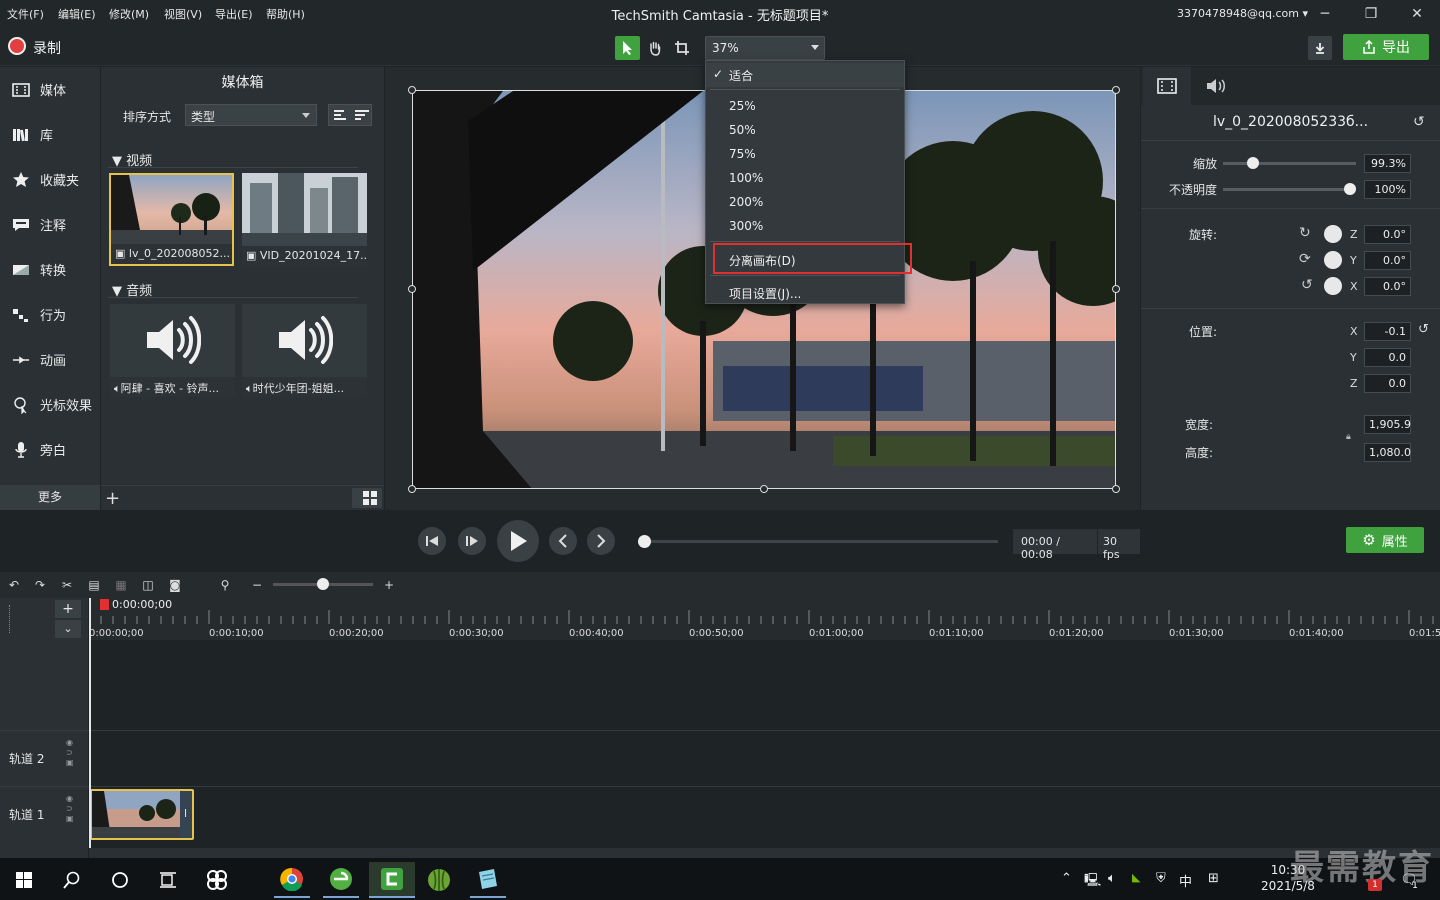  What do you see at coordinates (1348, 437) in the screenshot?
I see `lock-aspect-icon: 🔒︎` at bounding box center [1348, 437].